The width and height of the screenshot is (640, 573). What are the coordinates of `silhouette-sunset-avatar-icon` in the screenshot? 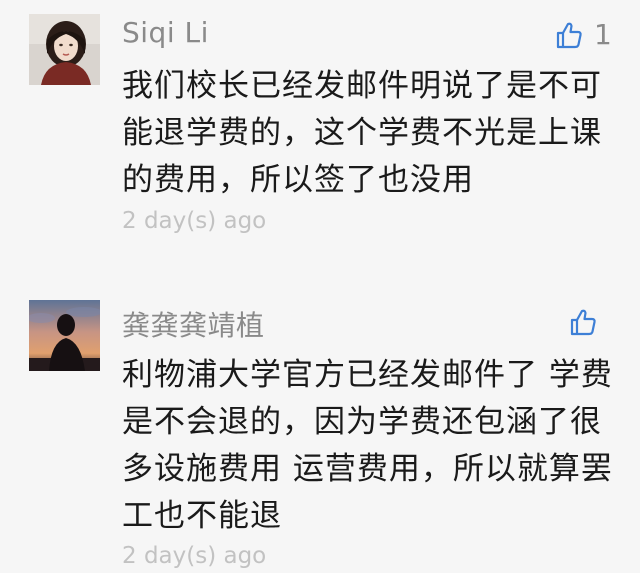 It's located at (64, 335).